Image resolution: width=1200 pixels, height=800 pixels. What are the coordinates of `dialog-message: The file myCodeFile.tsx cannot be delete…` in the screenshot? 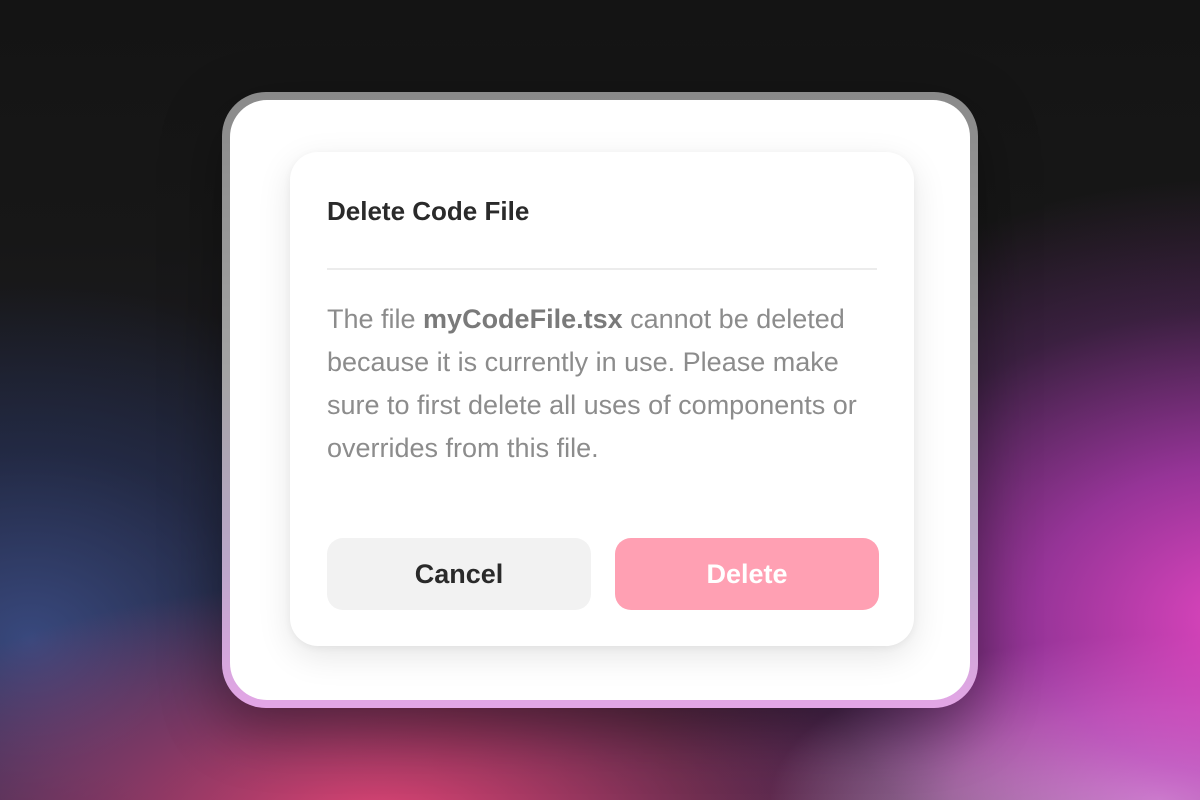 It's located at (607, 384).